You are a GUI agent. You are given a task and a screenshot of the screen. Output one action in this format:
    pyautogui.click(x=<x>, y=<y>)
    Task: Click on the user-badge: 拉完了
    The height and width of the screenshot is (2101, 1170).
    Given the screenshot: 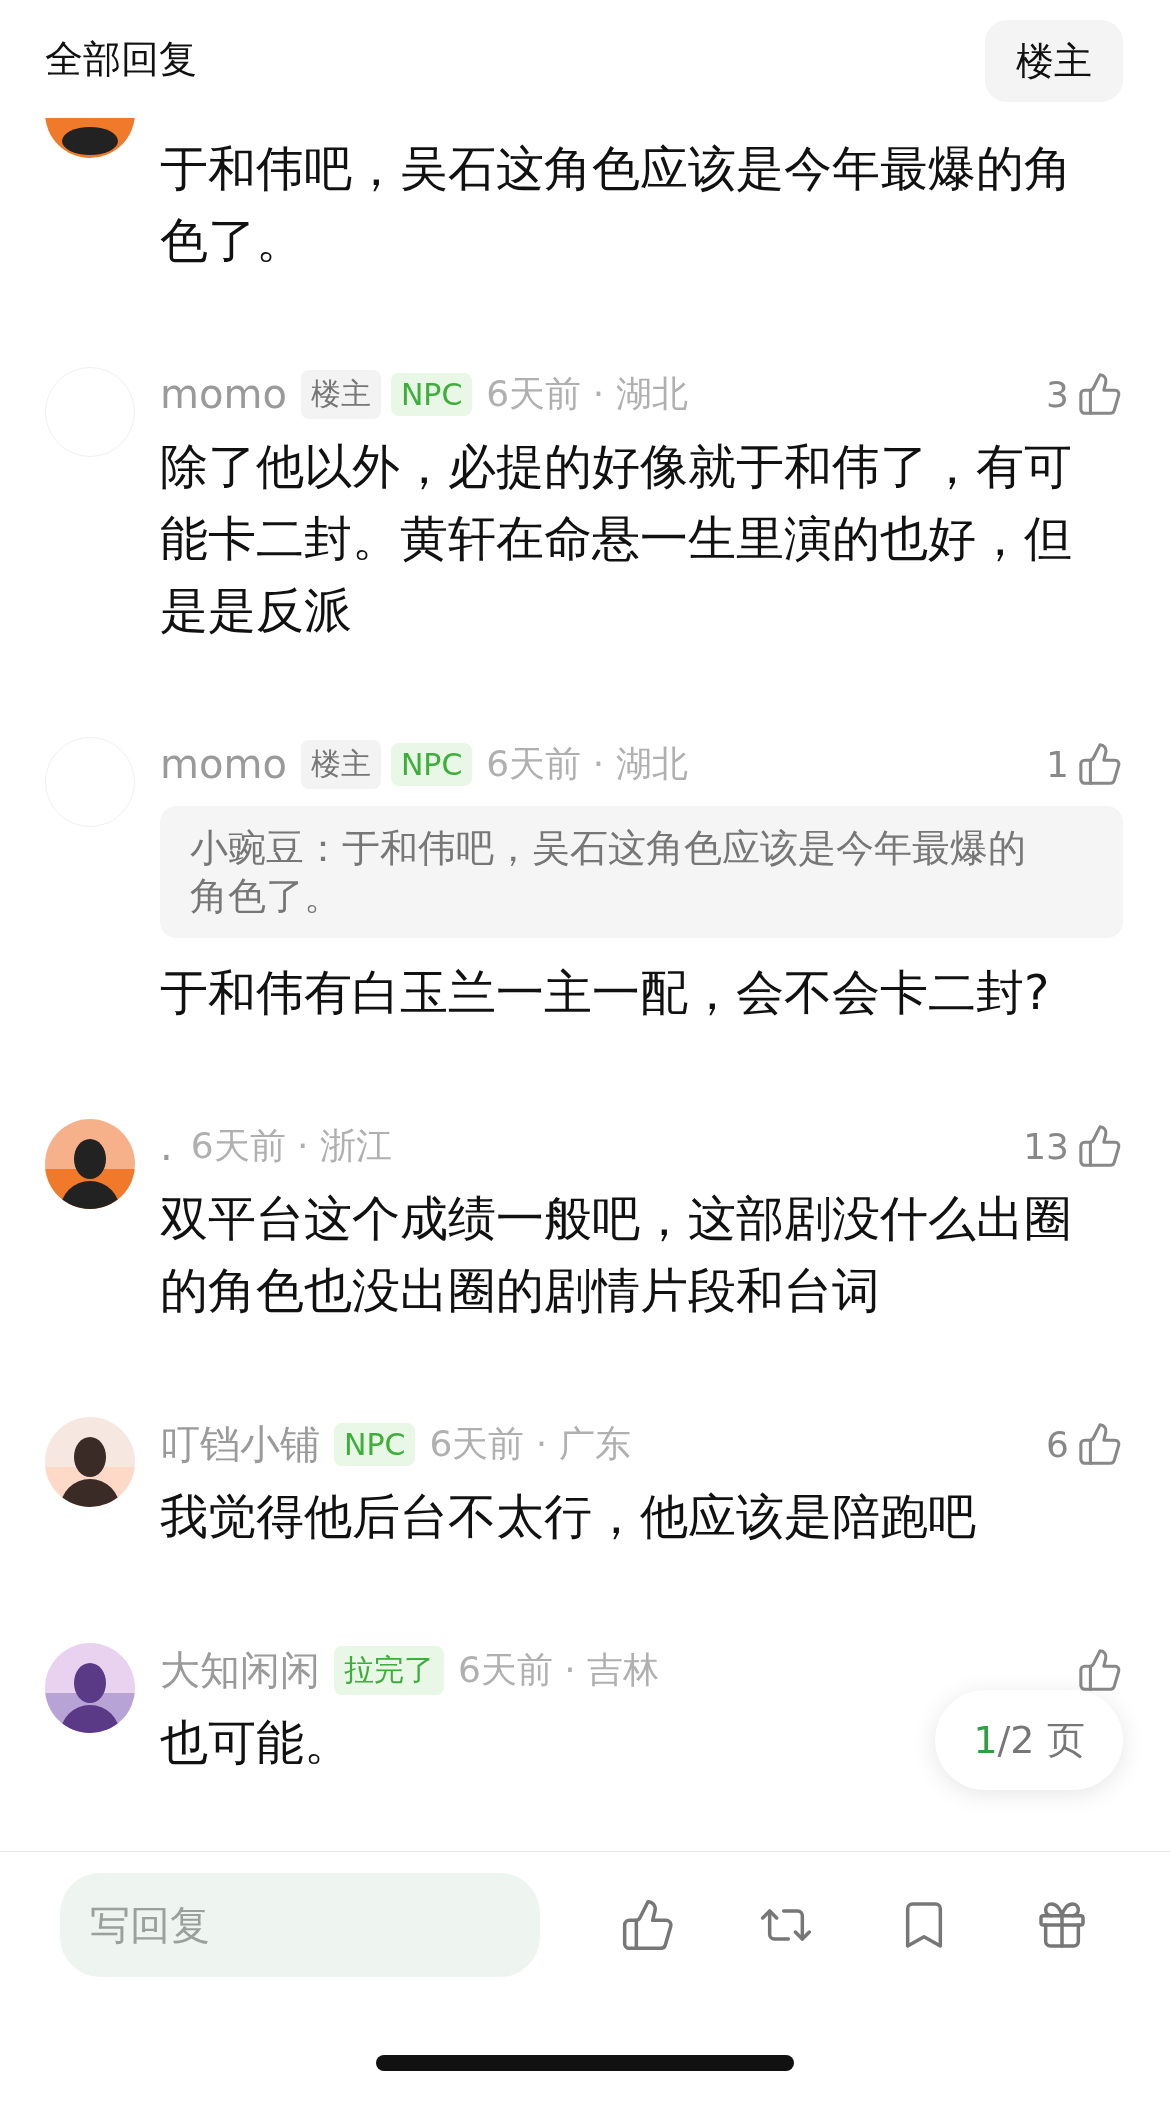 What is the action you would take?
    pyautogui.click(x=389, y=1670)
    